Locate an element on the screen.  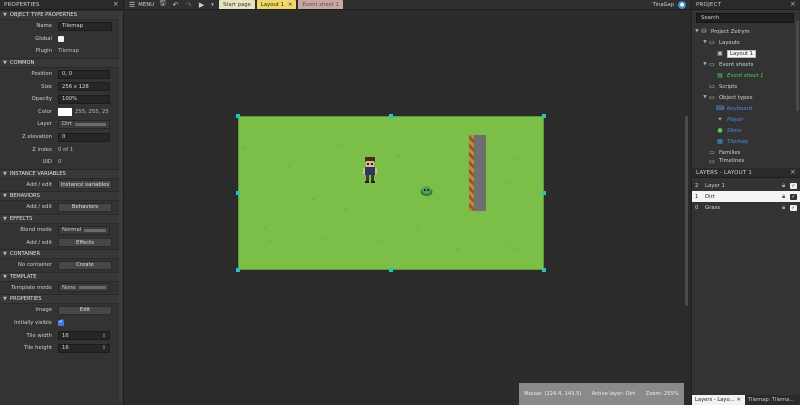
effects-button: Effects is located at coordinates (85, 243).